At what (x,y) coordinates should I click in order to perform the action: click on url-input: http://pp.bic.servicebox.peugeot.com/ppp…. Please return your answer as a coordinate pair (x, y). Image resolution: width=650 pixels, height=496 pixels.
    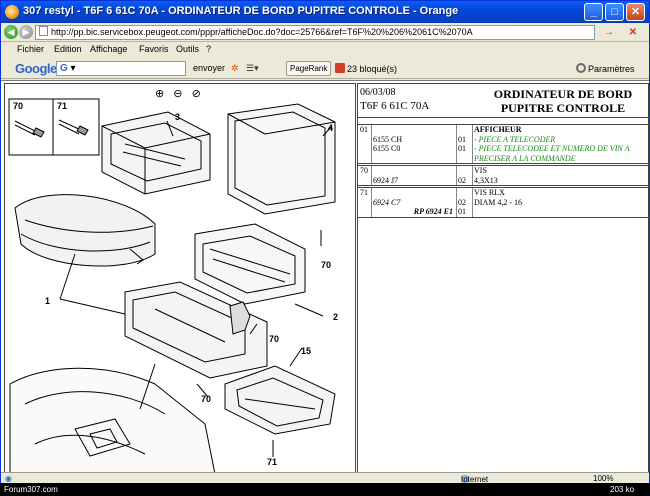
    Looking at the image, I should click on (315, 32).